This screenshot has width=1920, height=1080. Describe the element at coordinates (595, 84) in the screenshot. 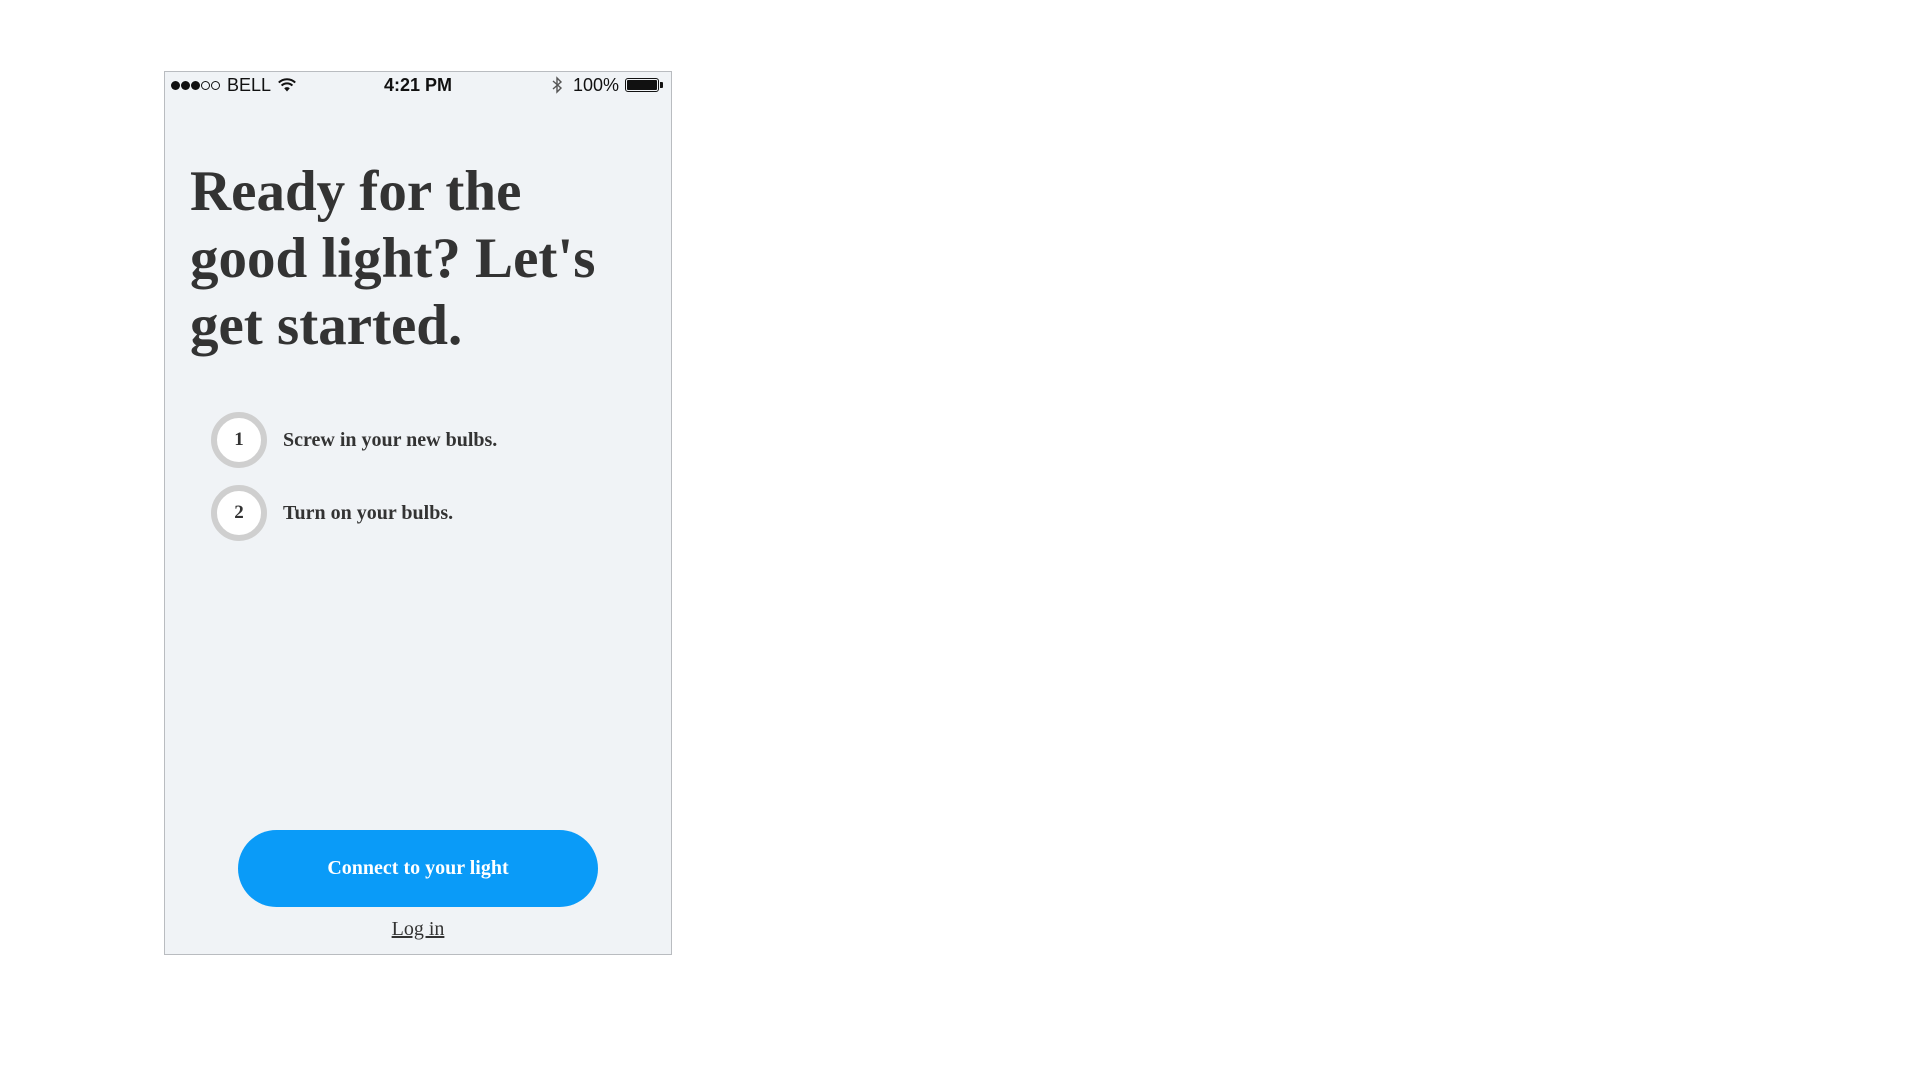

I see `battery-percent: 100%` at that location.